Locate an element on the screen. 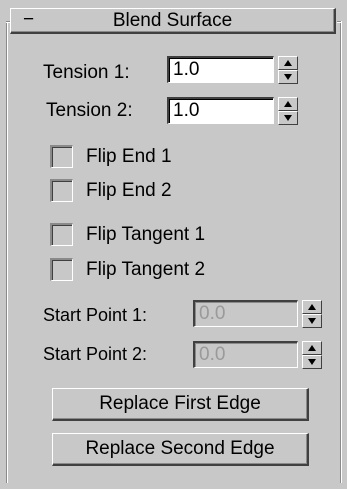 The width and height of the screenshot is (347, 489). rollout-header: − Blend Surface is located at coordinates (173, 21).